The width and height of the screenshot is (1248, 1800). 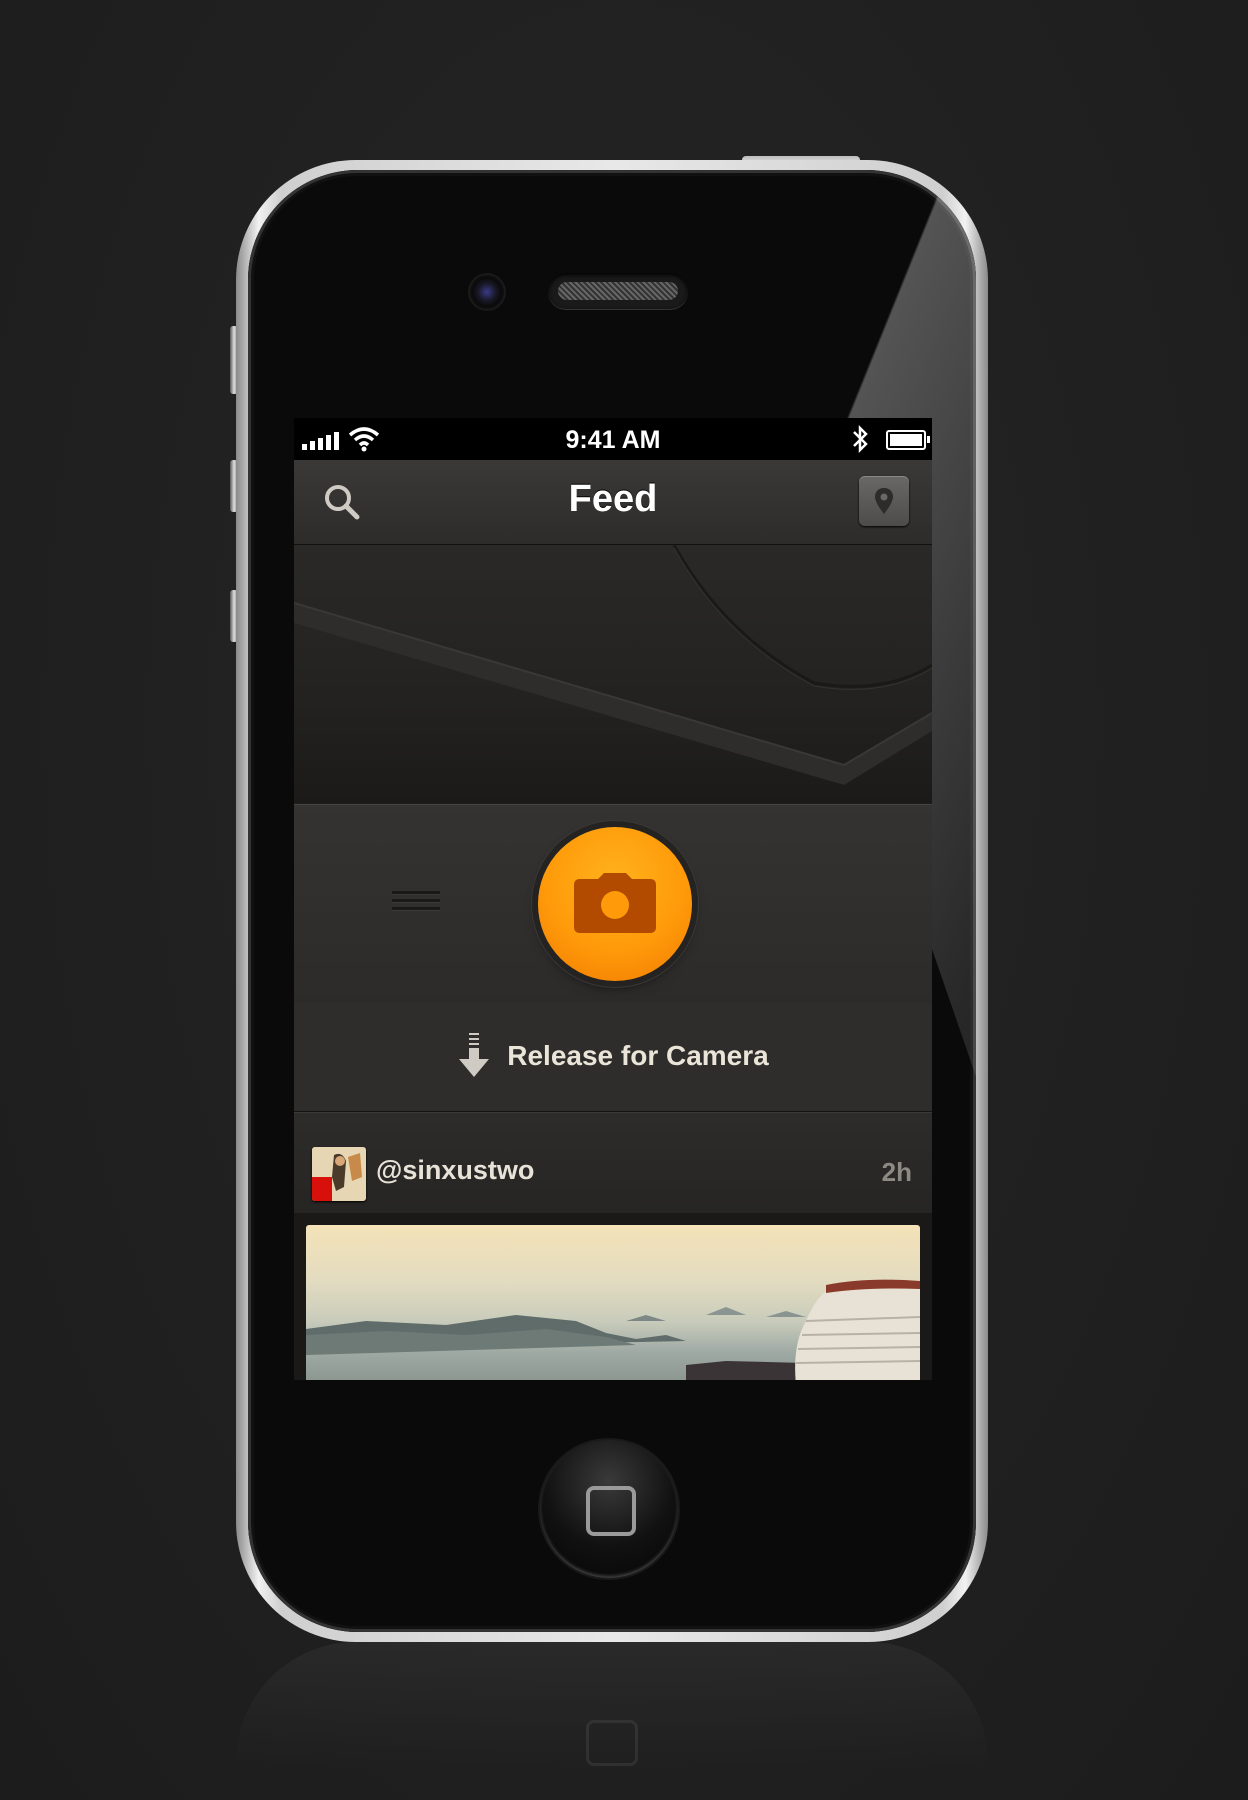 I want to click on home-button, so click(x=609, y=1509).